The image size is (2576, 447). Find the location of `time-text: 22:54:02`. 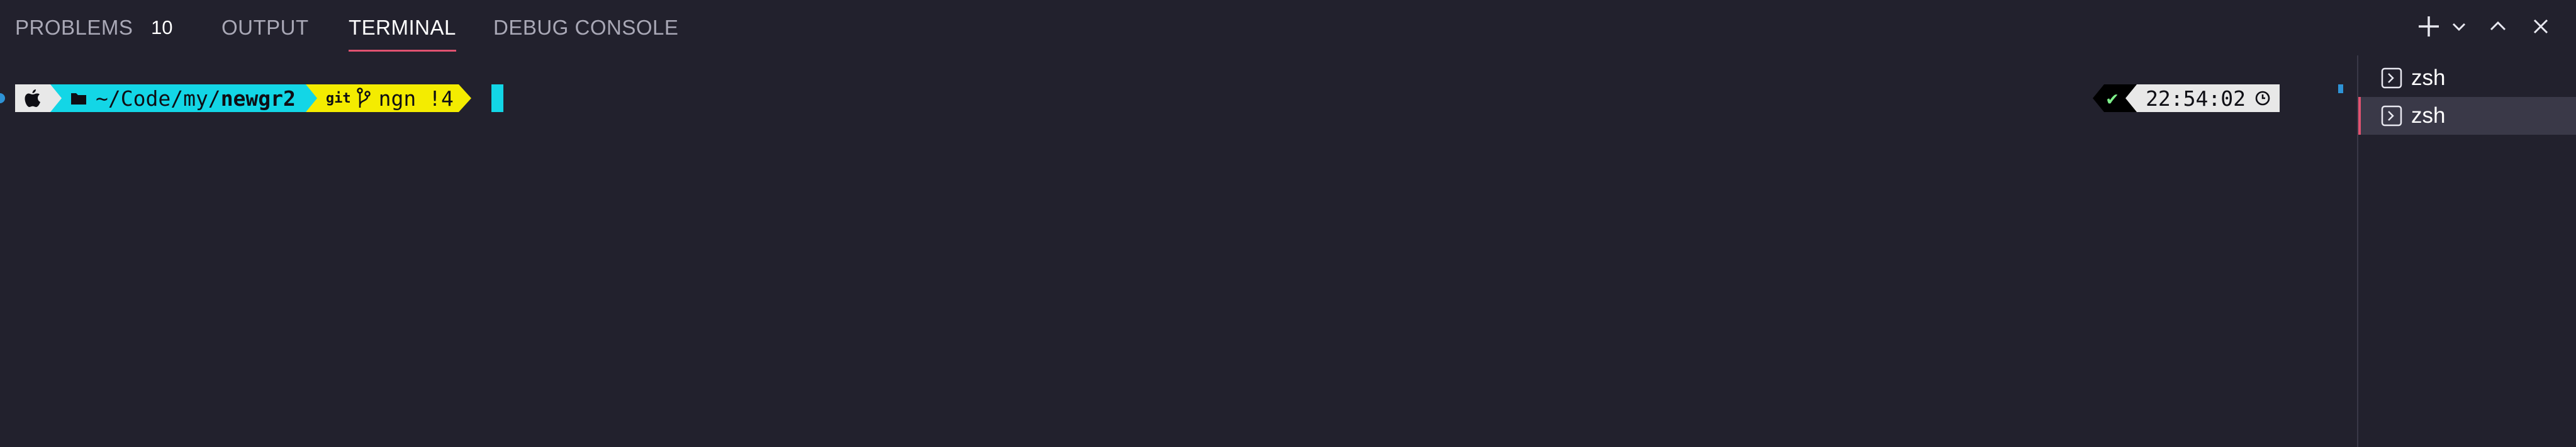

time-text: 22:54:02 is located at coordinates (2196, 99).